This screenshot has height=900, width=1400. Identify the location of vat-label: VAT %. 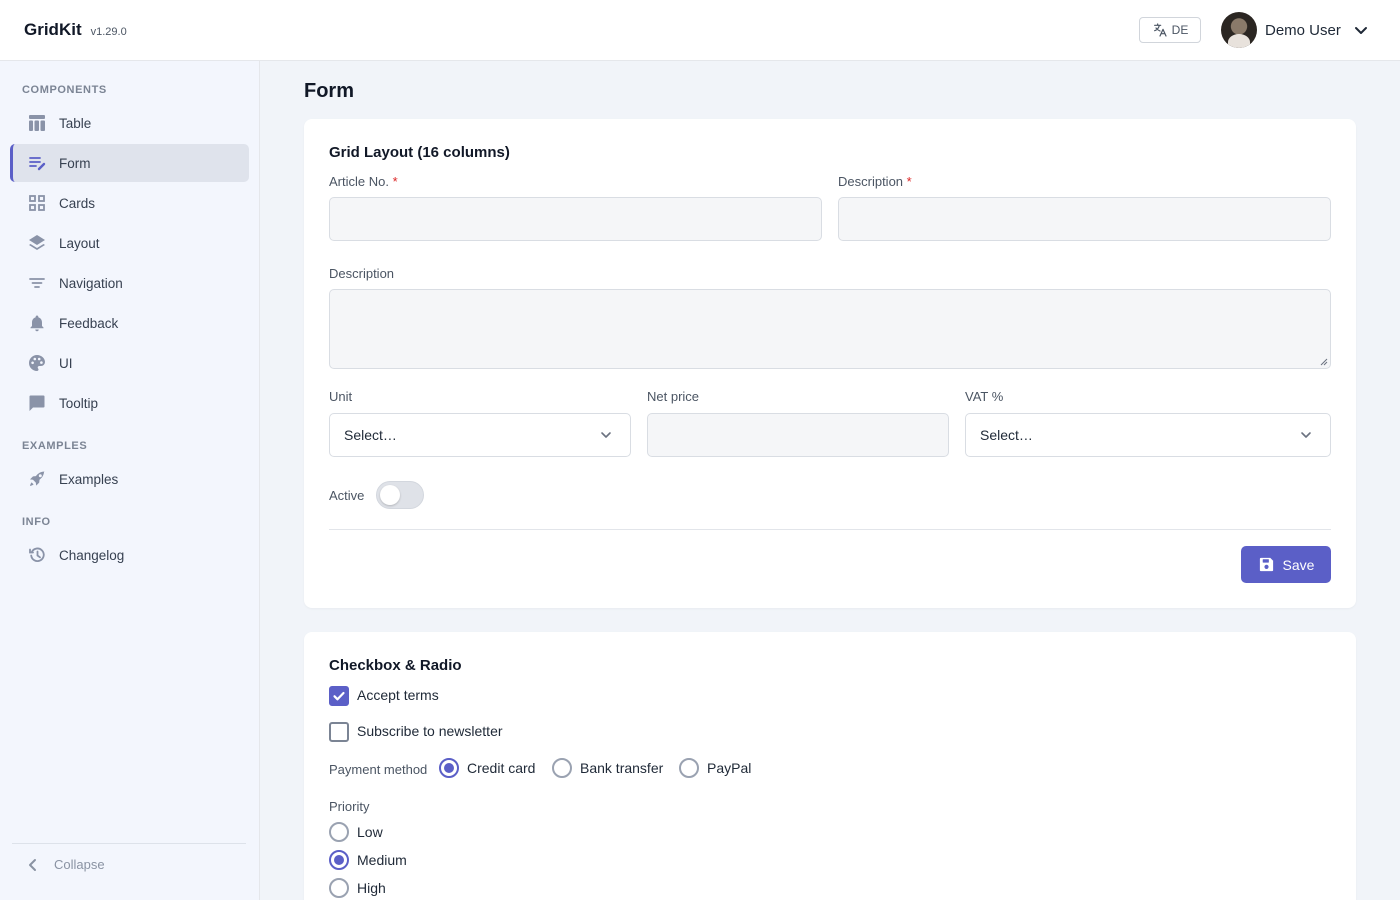
(984, 396).